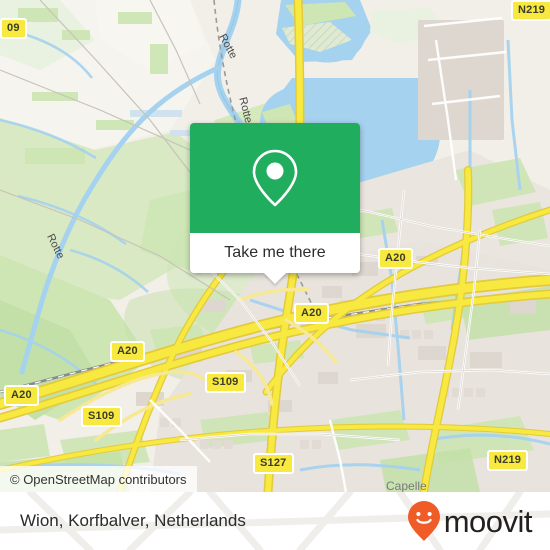 The height and width of the screenshot is (550, 550). What do you see at coordinates (275, 521) in the screenshot?
I see `footer-bar: Wion, Korfbalver, Netherlands moovit` at bounding box center [275, 521].